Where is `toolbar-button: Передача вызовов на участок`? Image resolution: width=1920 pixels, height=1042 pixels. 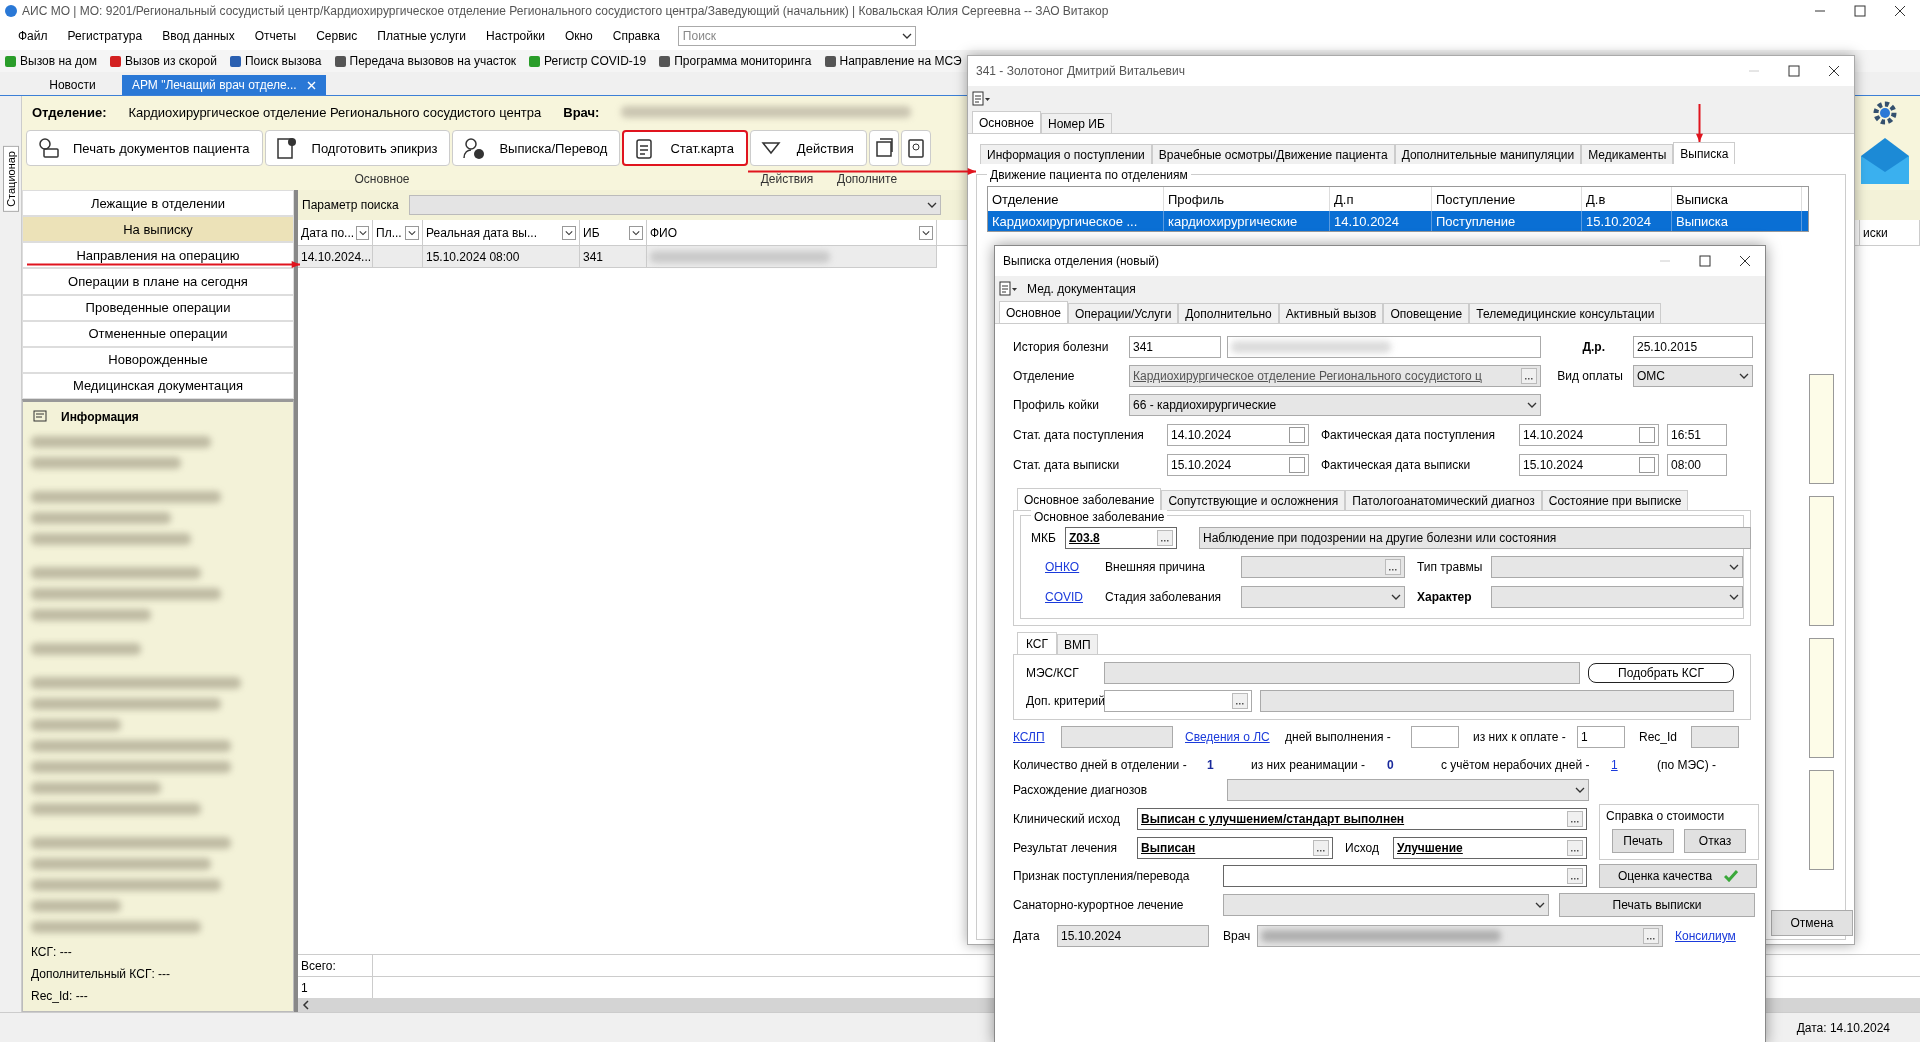
toolbar-button: Передача вызовов на участок is located at coordinates (425, 61).